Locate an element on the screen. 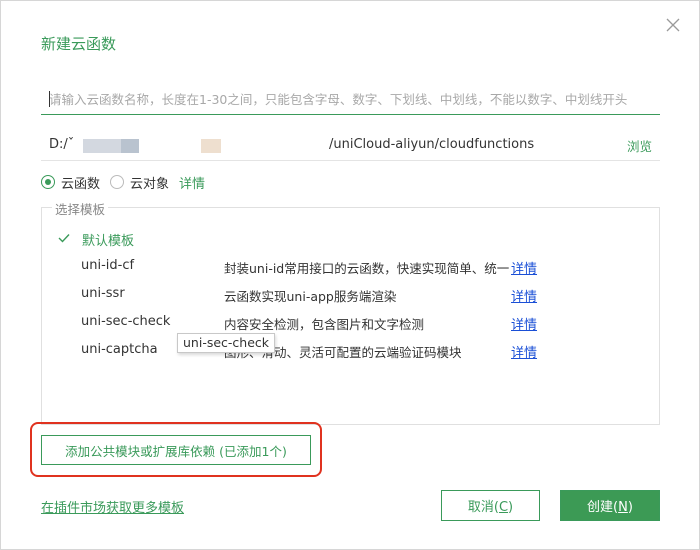 Image resolution: width=700 pixels, height=550 pixels. cancel-label: 取消( is located at coordinates (483, 507).